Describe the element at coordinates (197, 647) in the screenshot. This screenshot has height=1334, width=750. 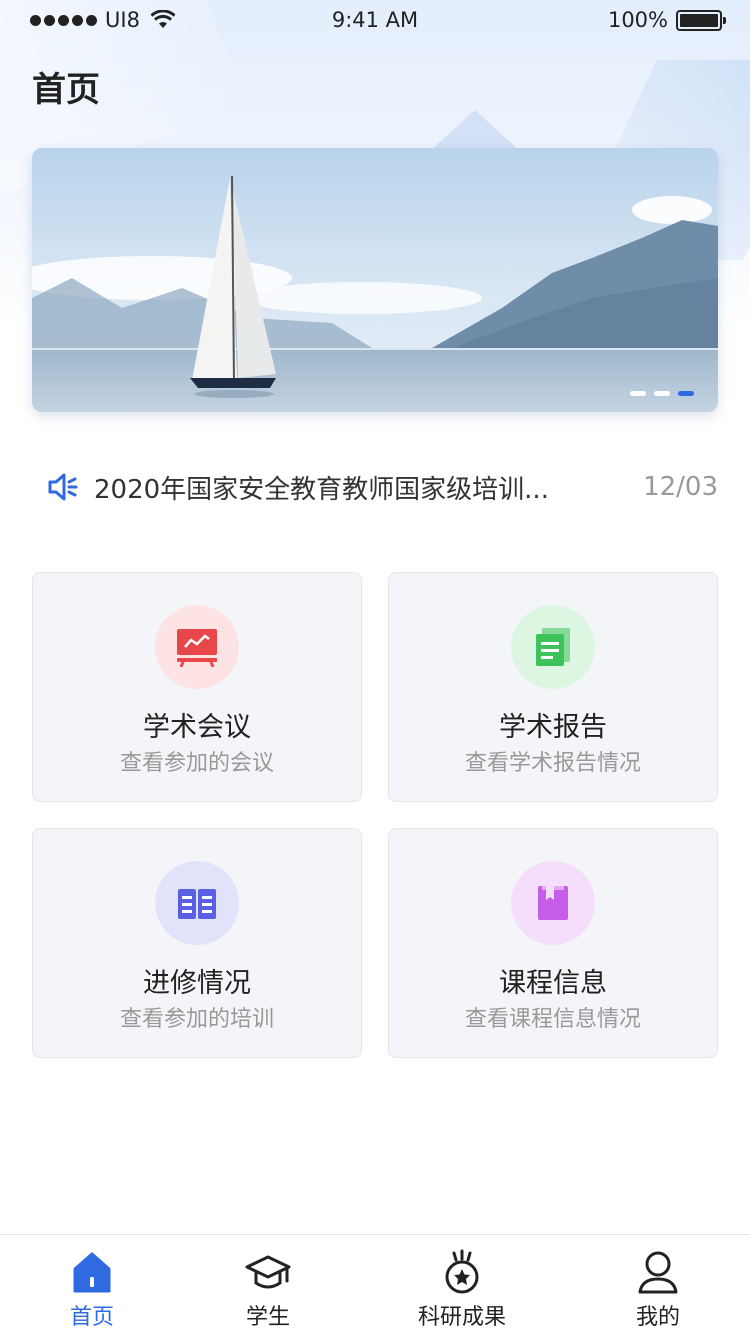
I see `presentation-board-icon` at that location.